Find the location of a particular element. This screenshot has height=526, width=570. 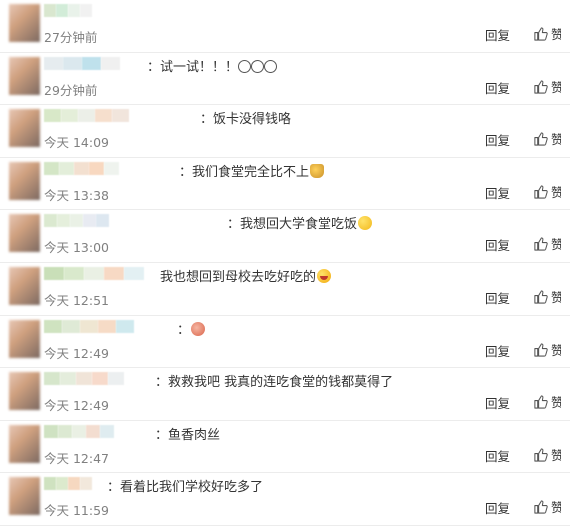

comment-body: 我也想回到母校去吃好吃的 is located at coordinates (238, 277).